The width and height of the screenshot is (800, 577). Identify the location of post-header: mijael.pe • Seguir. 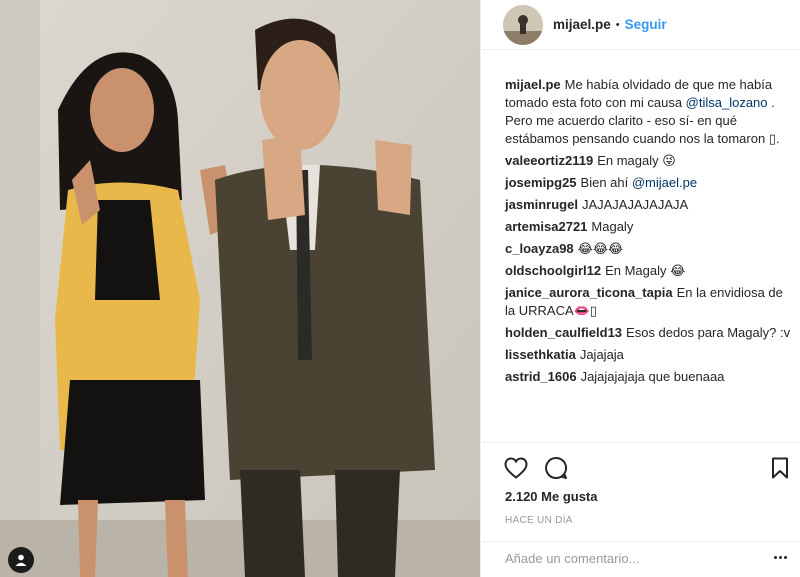
(640, 25).